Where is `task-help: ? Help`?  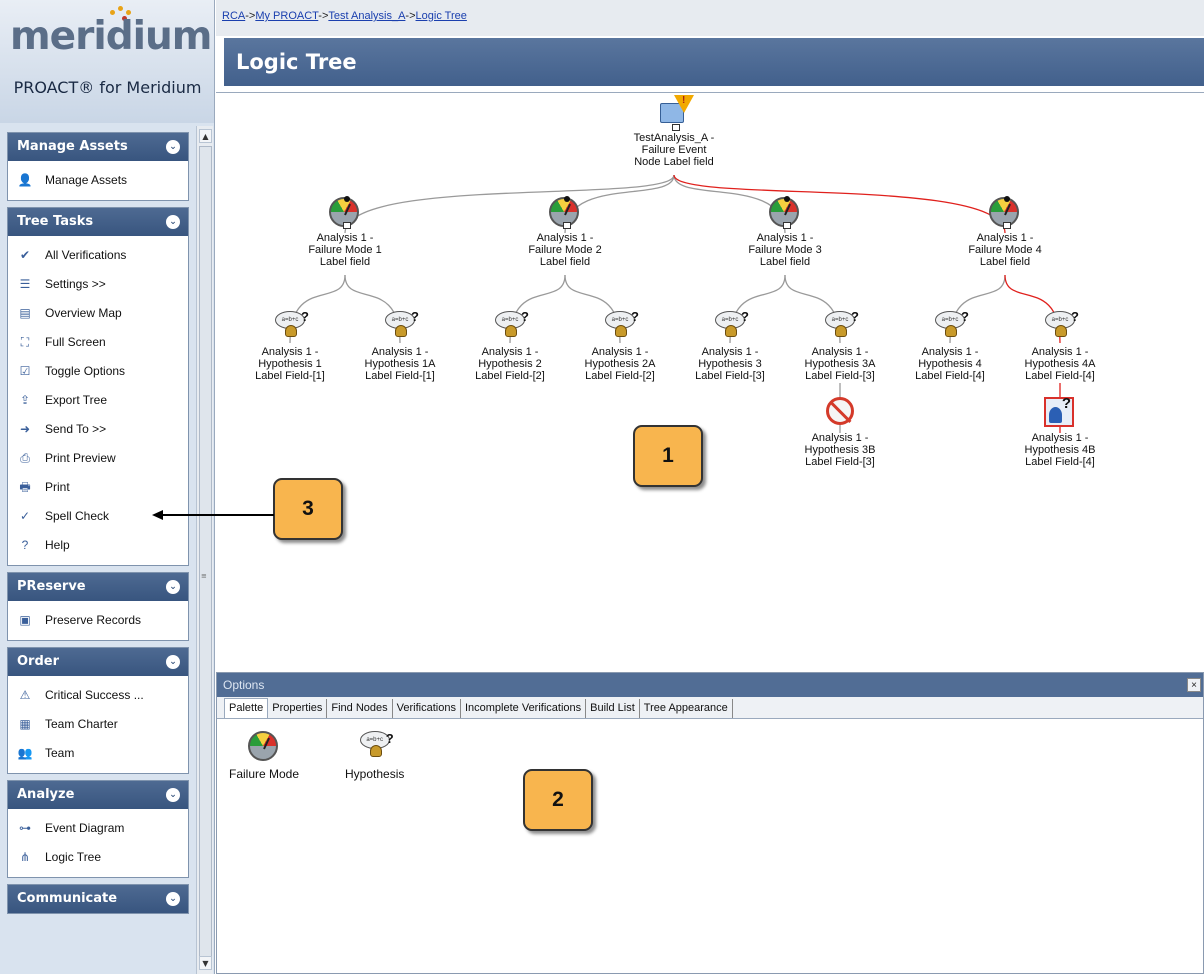
task-help: ? Help is located at coordinates (98, 544).